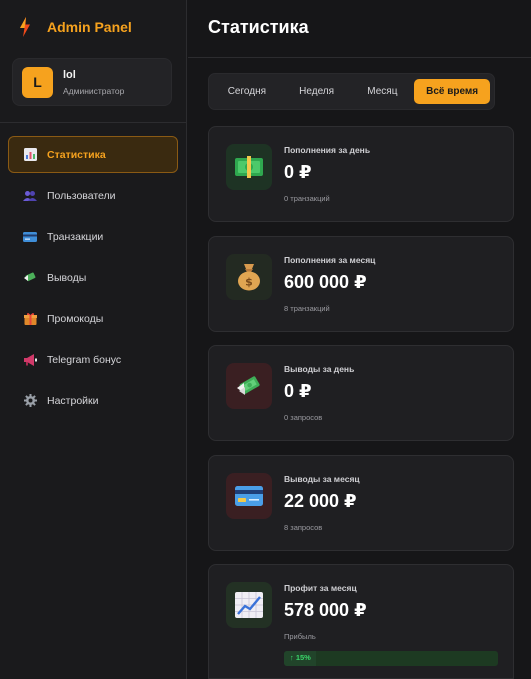  What do you see at coordinates (76, 154) in the screenshot?
I see `sidebar-item-label: Статистика` at bounding box center [76, 154].